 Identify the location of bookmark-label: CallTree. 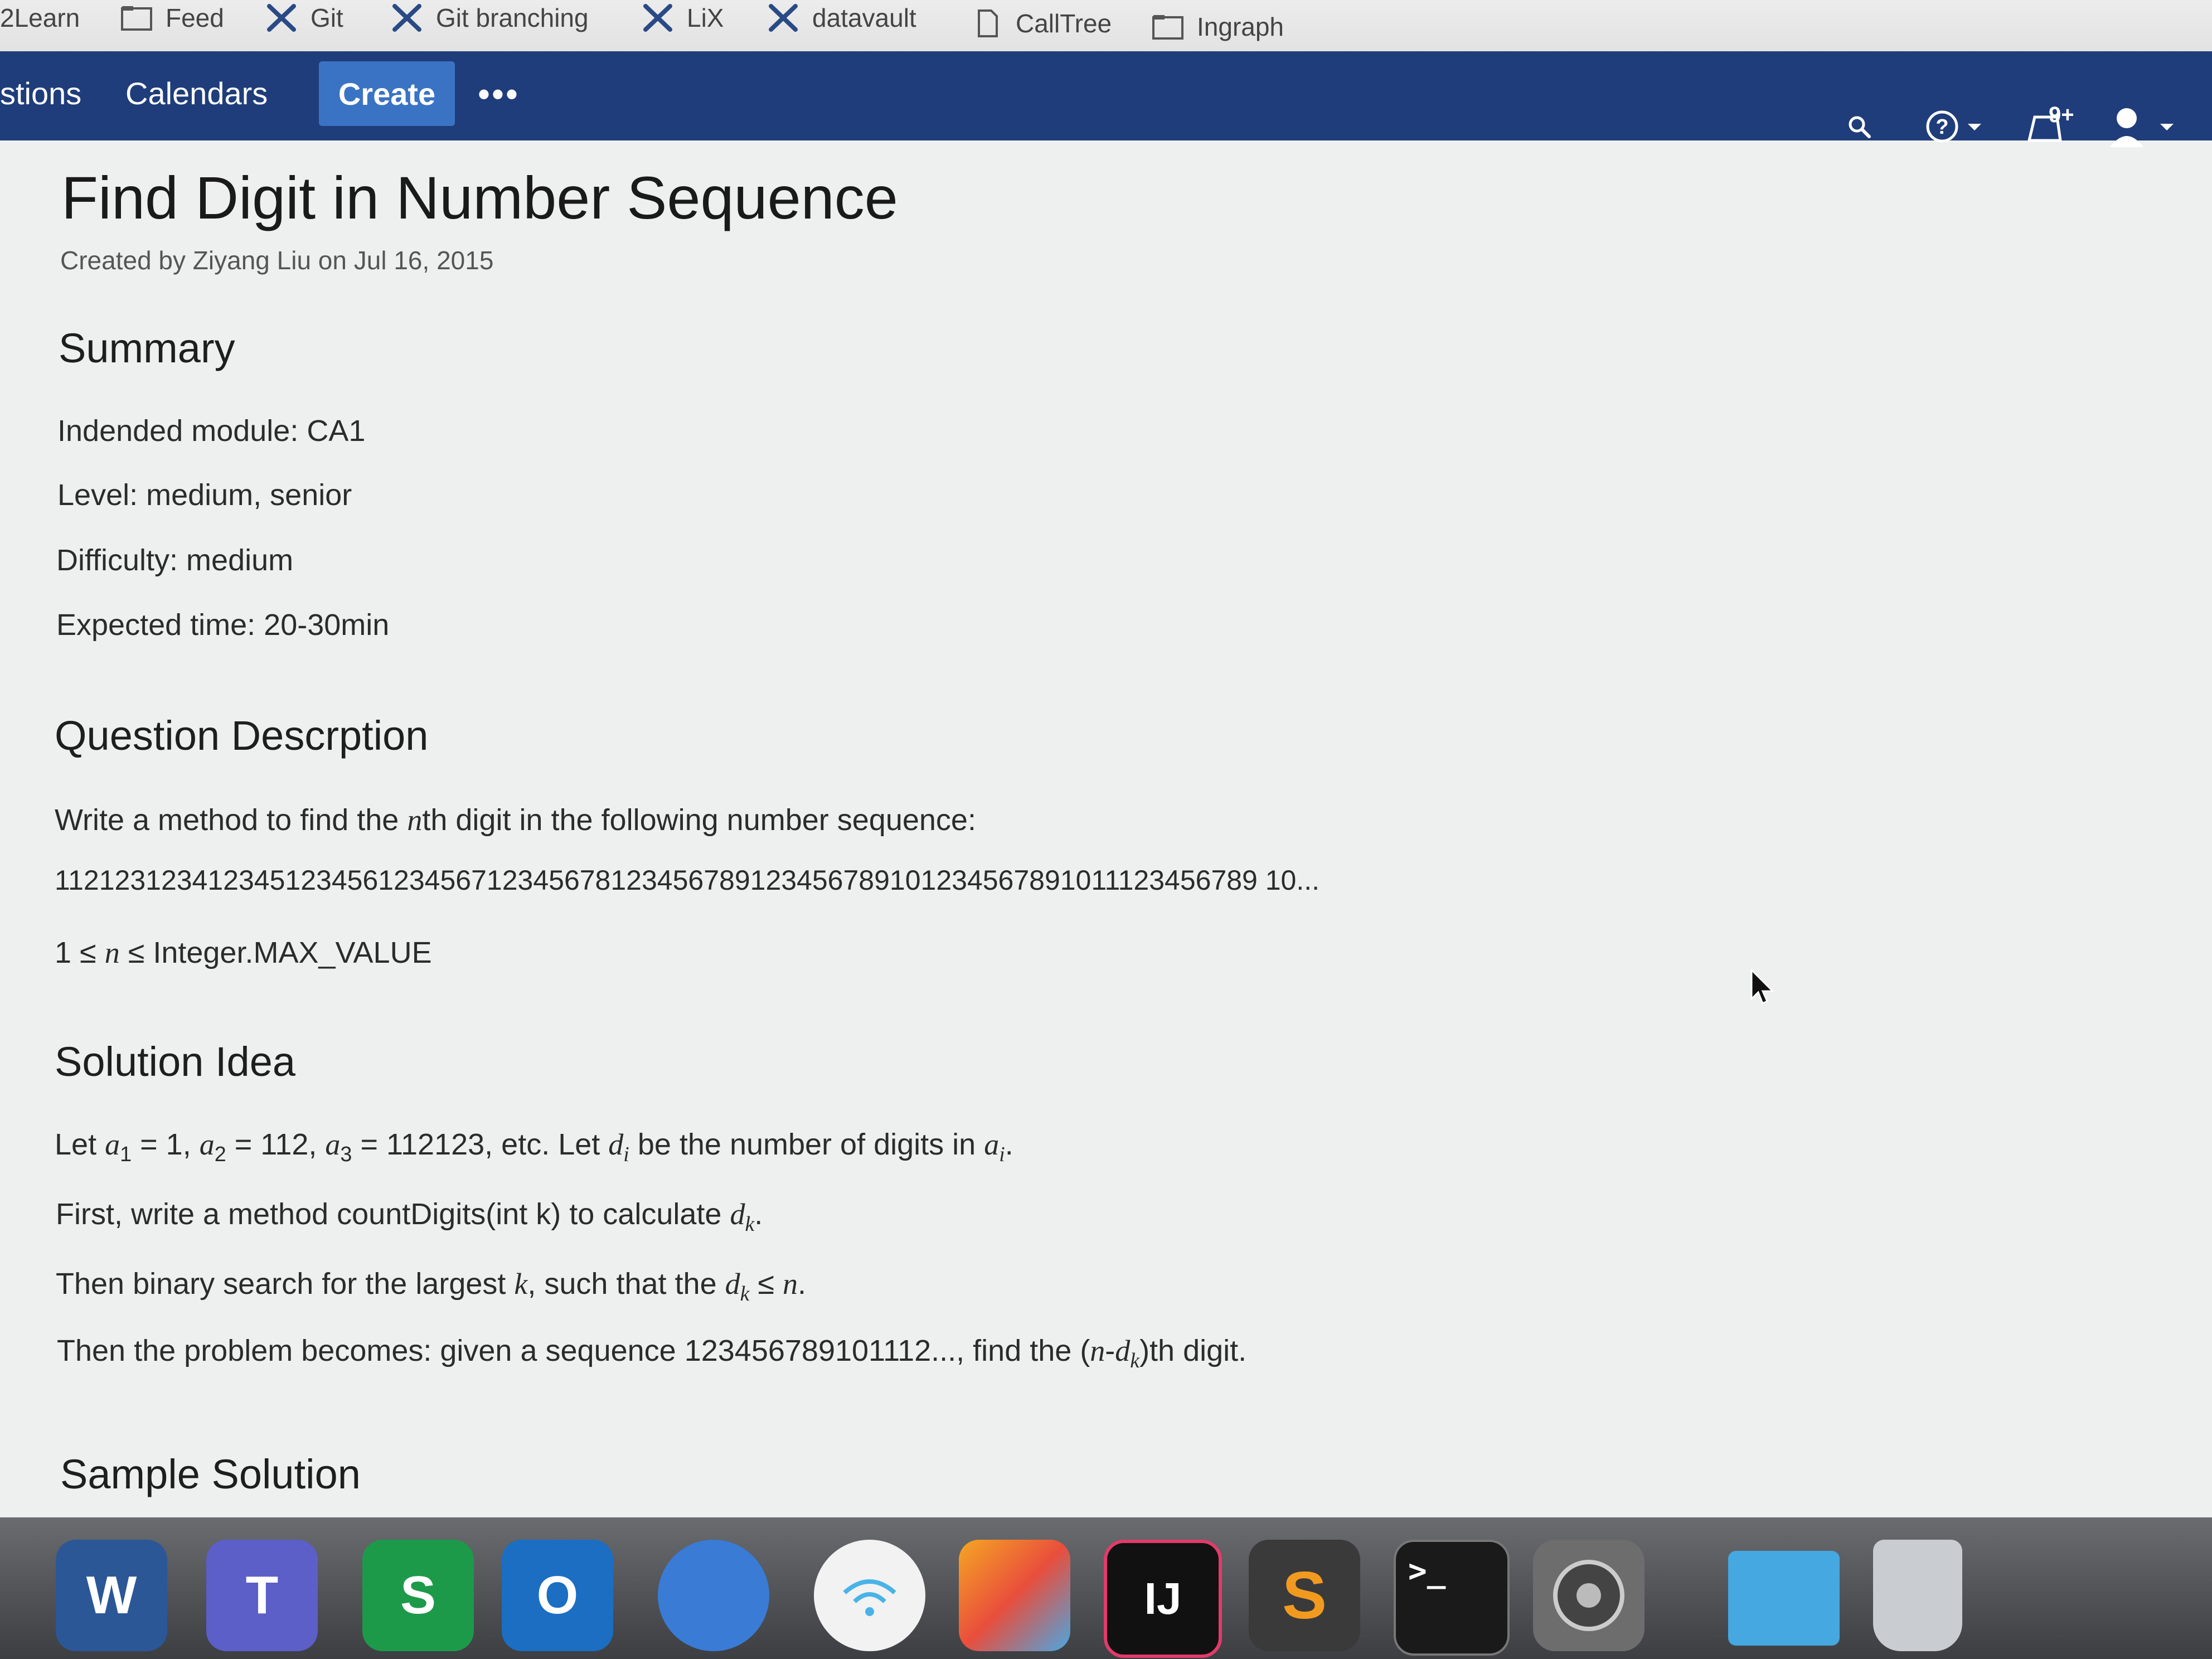
(1064, 24).